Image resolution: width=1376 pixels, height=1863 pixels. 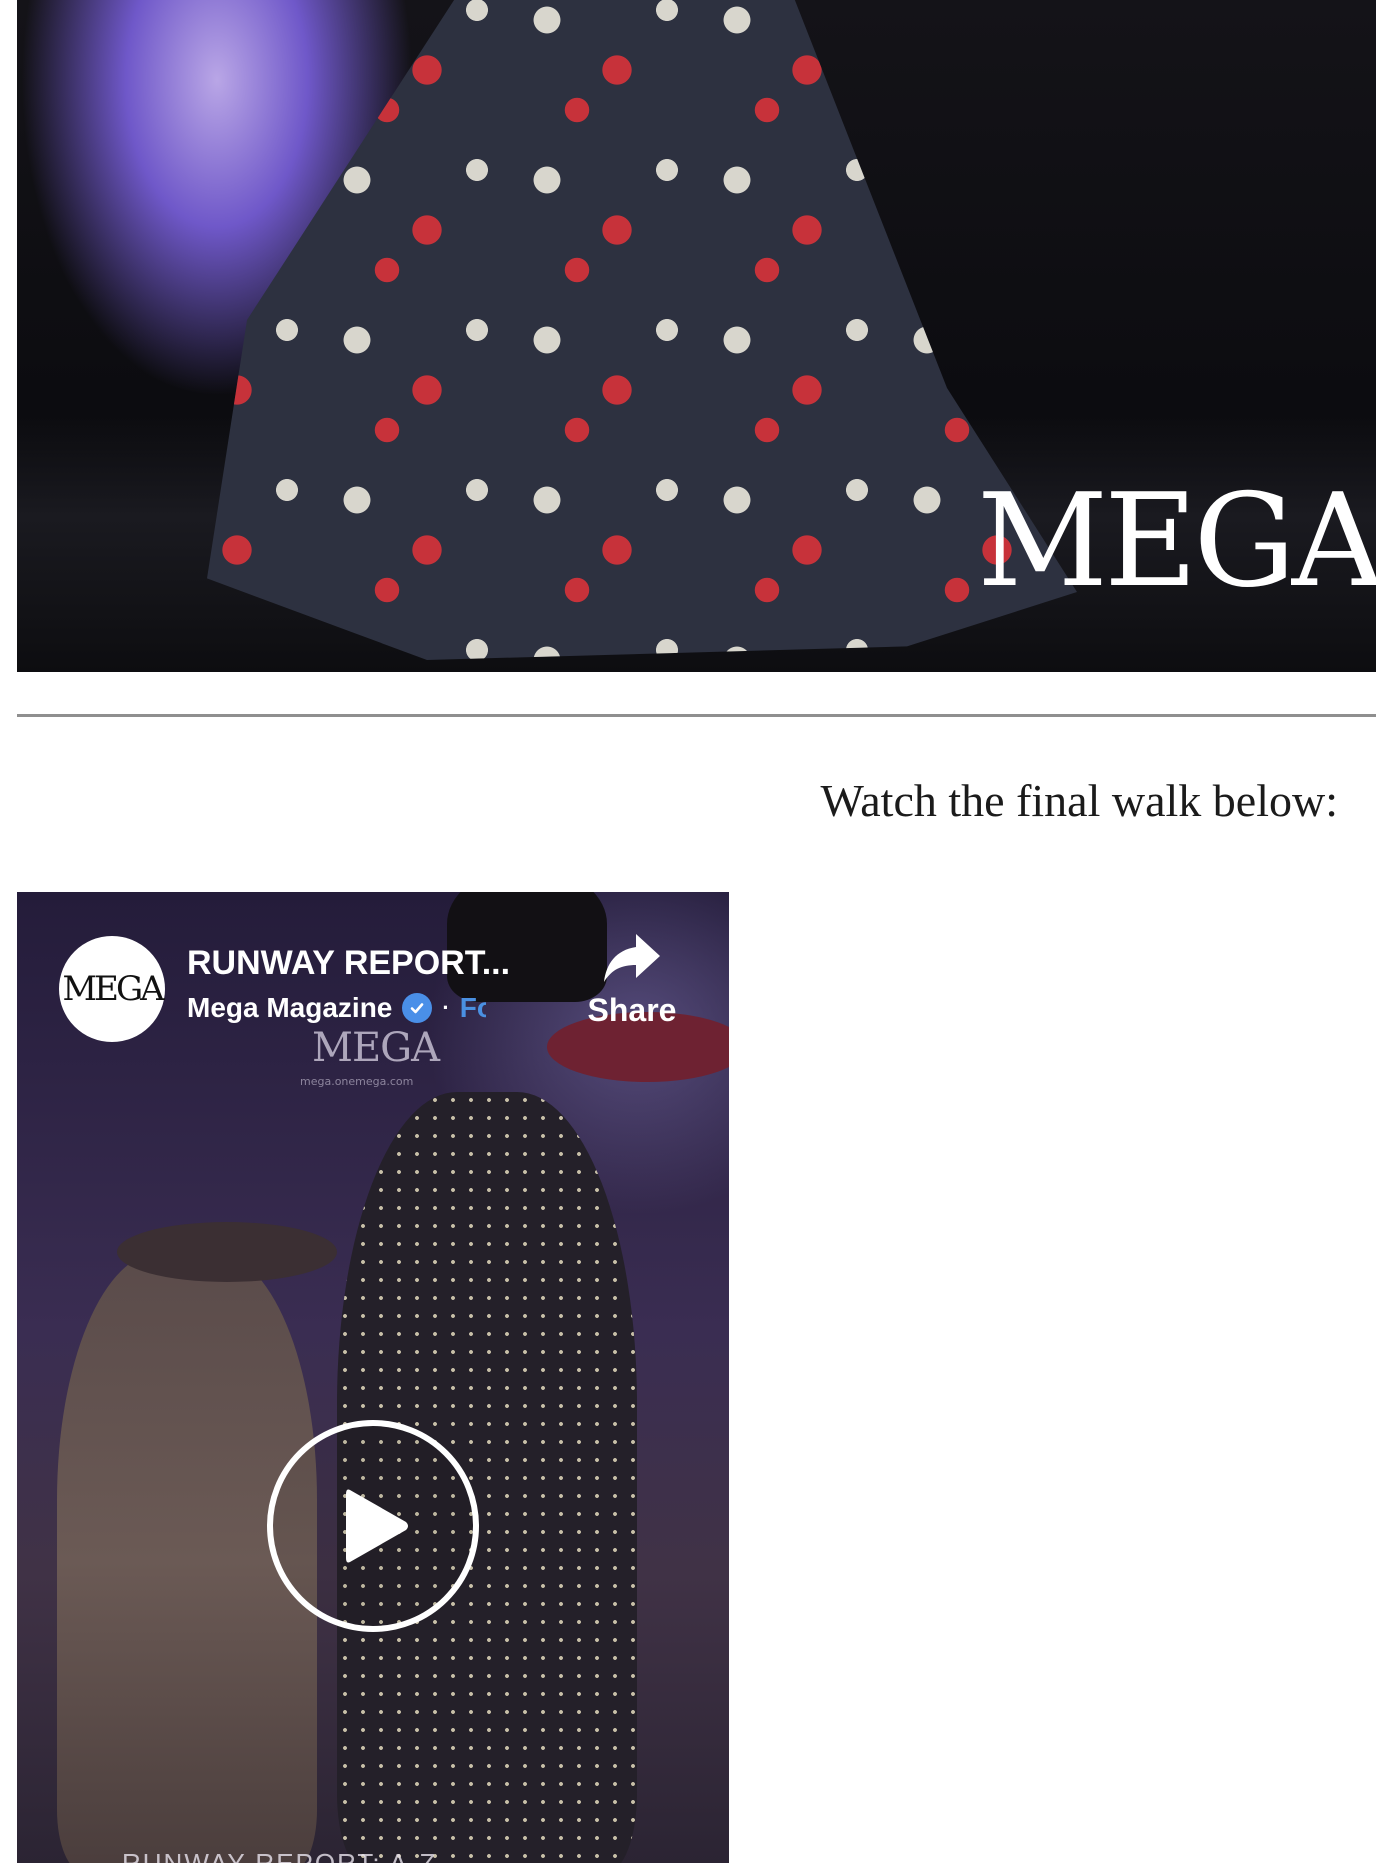 I want to click on video-bottom-caption: RUNWAY REPORT: A-Z, so click(x=280, y=1855).